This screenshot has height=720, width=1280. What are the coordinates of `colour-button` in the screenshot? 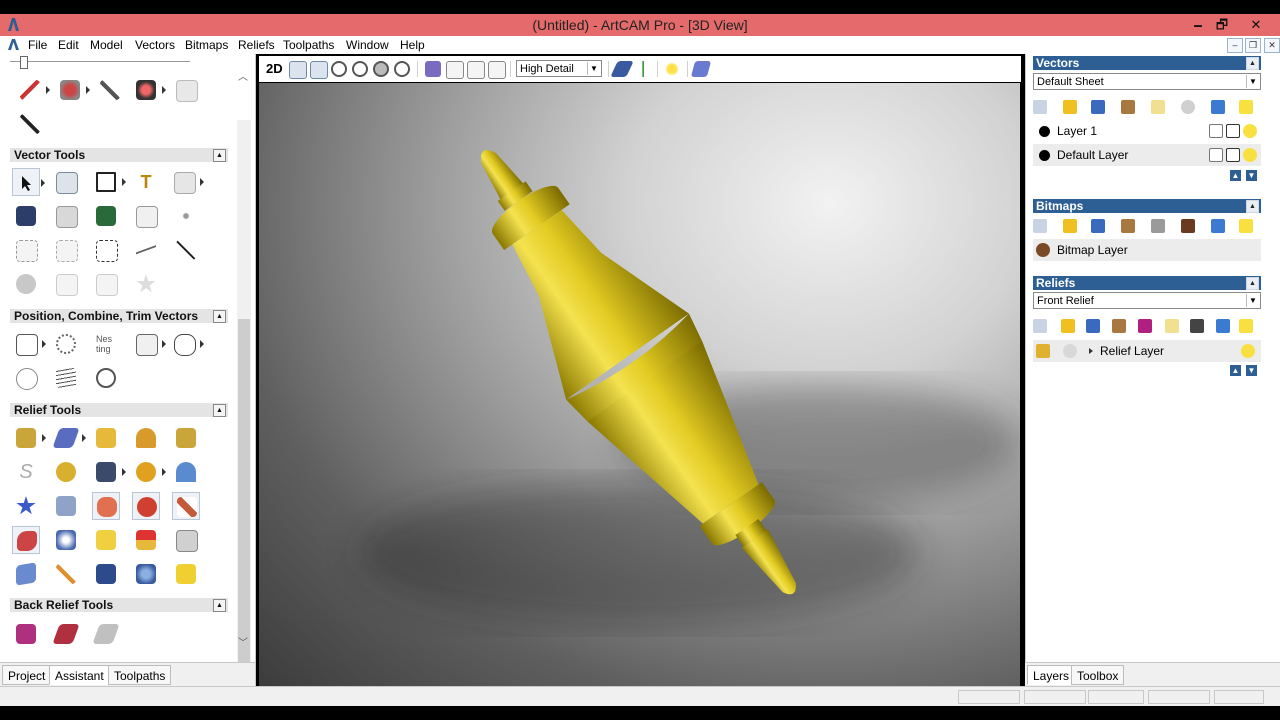 It's located at (149, 90).